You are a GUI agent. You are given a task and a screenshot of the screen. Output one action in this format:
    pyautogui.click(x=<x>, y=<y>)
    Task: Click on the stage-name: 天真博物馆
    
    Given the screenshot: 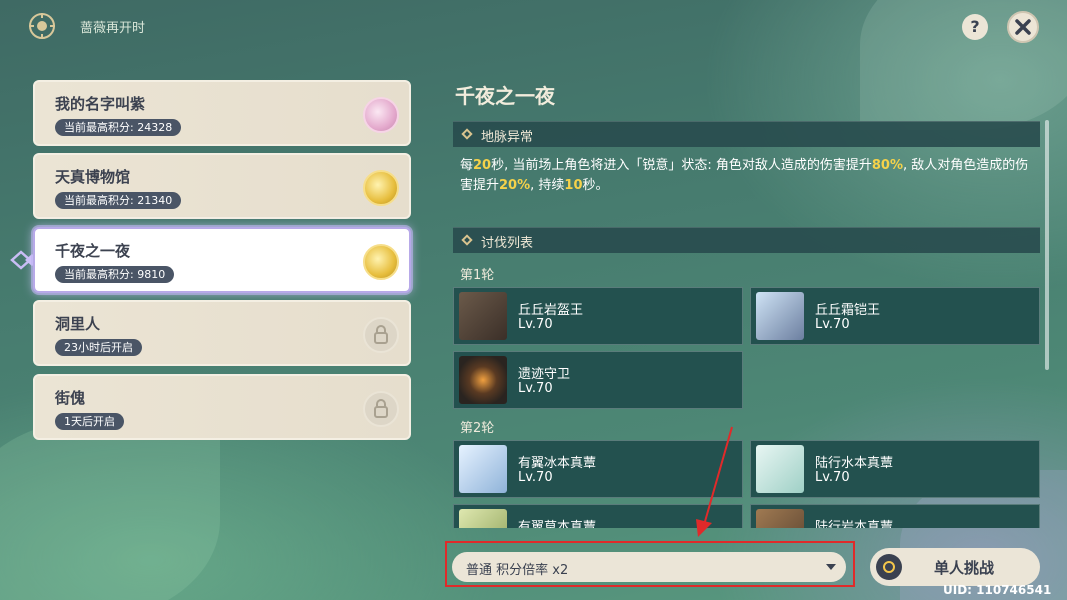 What is the action you would take?
    pyautogui.click(x=93, y=177)
    